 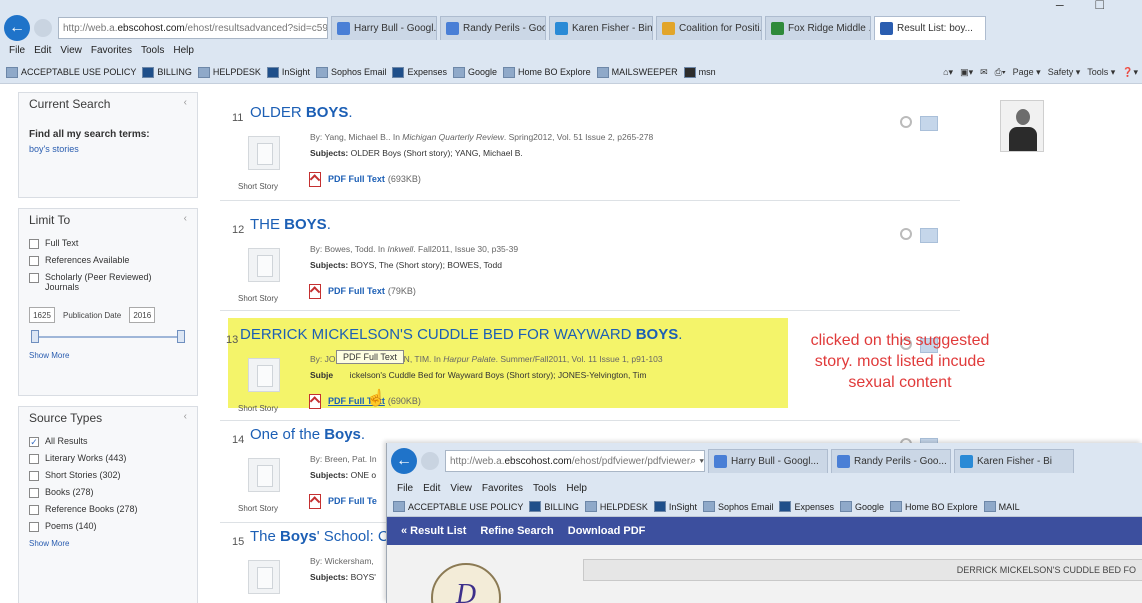 What do you see at coordinates (1027, 72) in the screenshot?
I see `page-menu: Page ▾` at bounding box center [1027, 72].